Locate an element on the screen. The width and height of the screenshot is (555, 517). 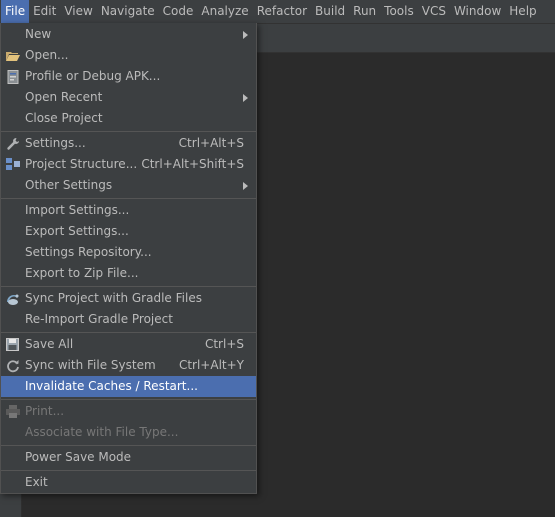
menu-navigate: Navigate is located at coordinates (128, 11).